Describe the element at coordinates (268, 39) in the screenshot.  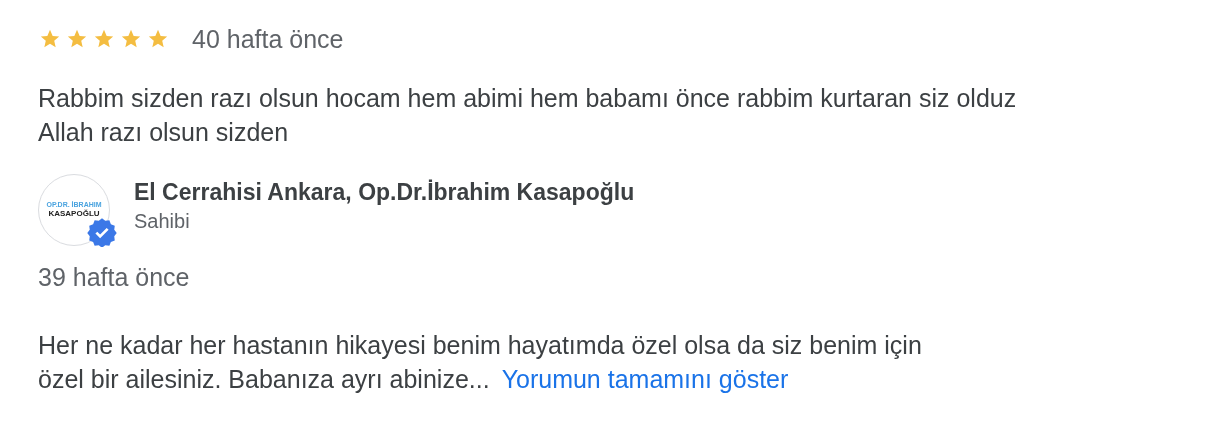
I see `review-time: 40 hafta önce` at that location.